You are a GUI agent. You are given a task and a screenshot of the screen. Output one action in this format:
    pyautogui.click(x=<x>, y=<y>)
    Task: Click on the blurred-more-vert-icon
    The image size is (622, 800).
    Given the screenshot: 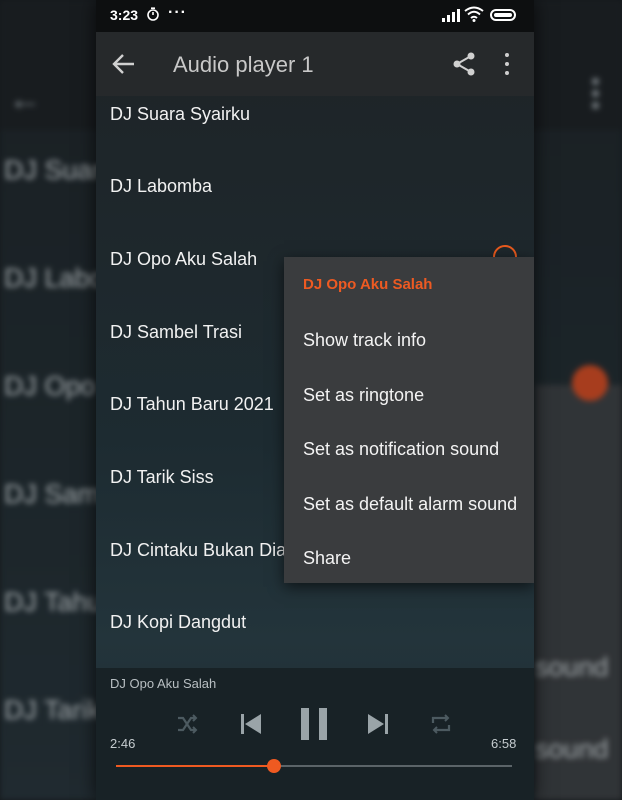 What is the action you would take?
    pyautogui.click(x=596, y=96)
    